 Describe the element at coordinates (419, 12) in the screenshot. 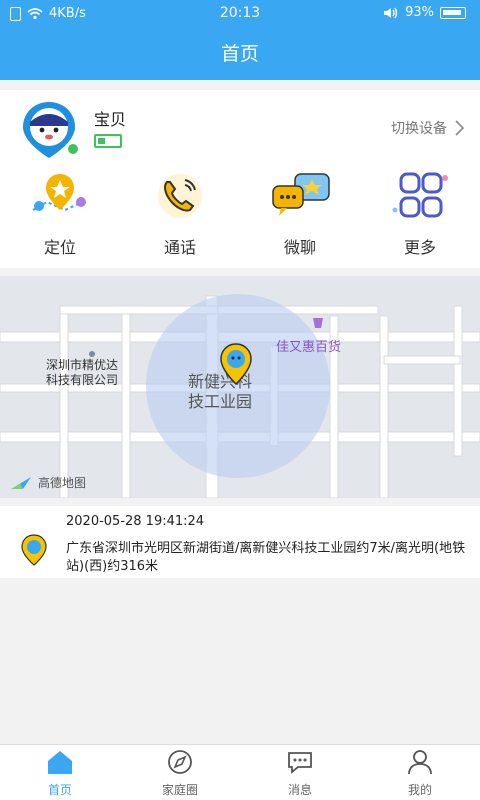

I see `battery-percent: 93%` at that location.